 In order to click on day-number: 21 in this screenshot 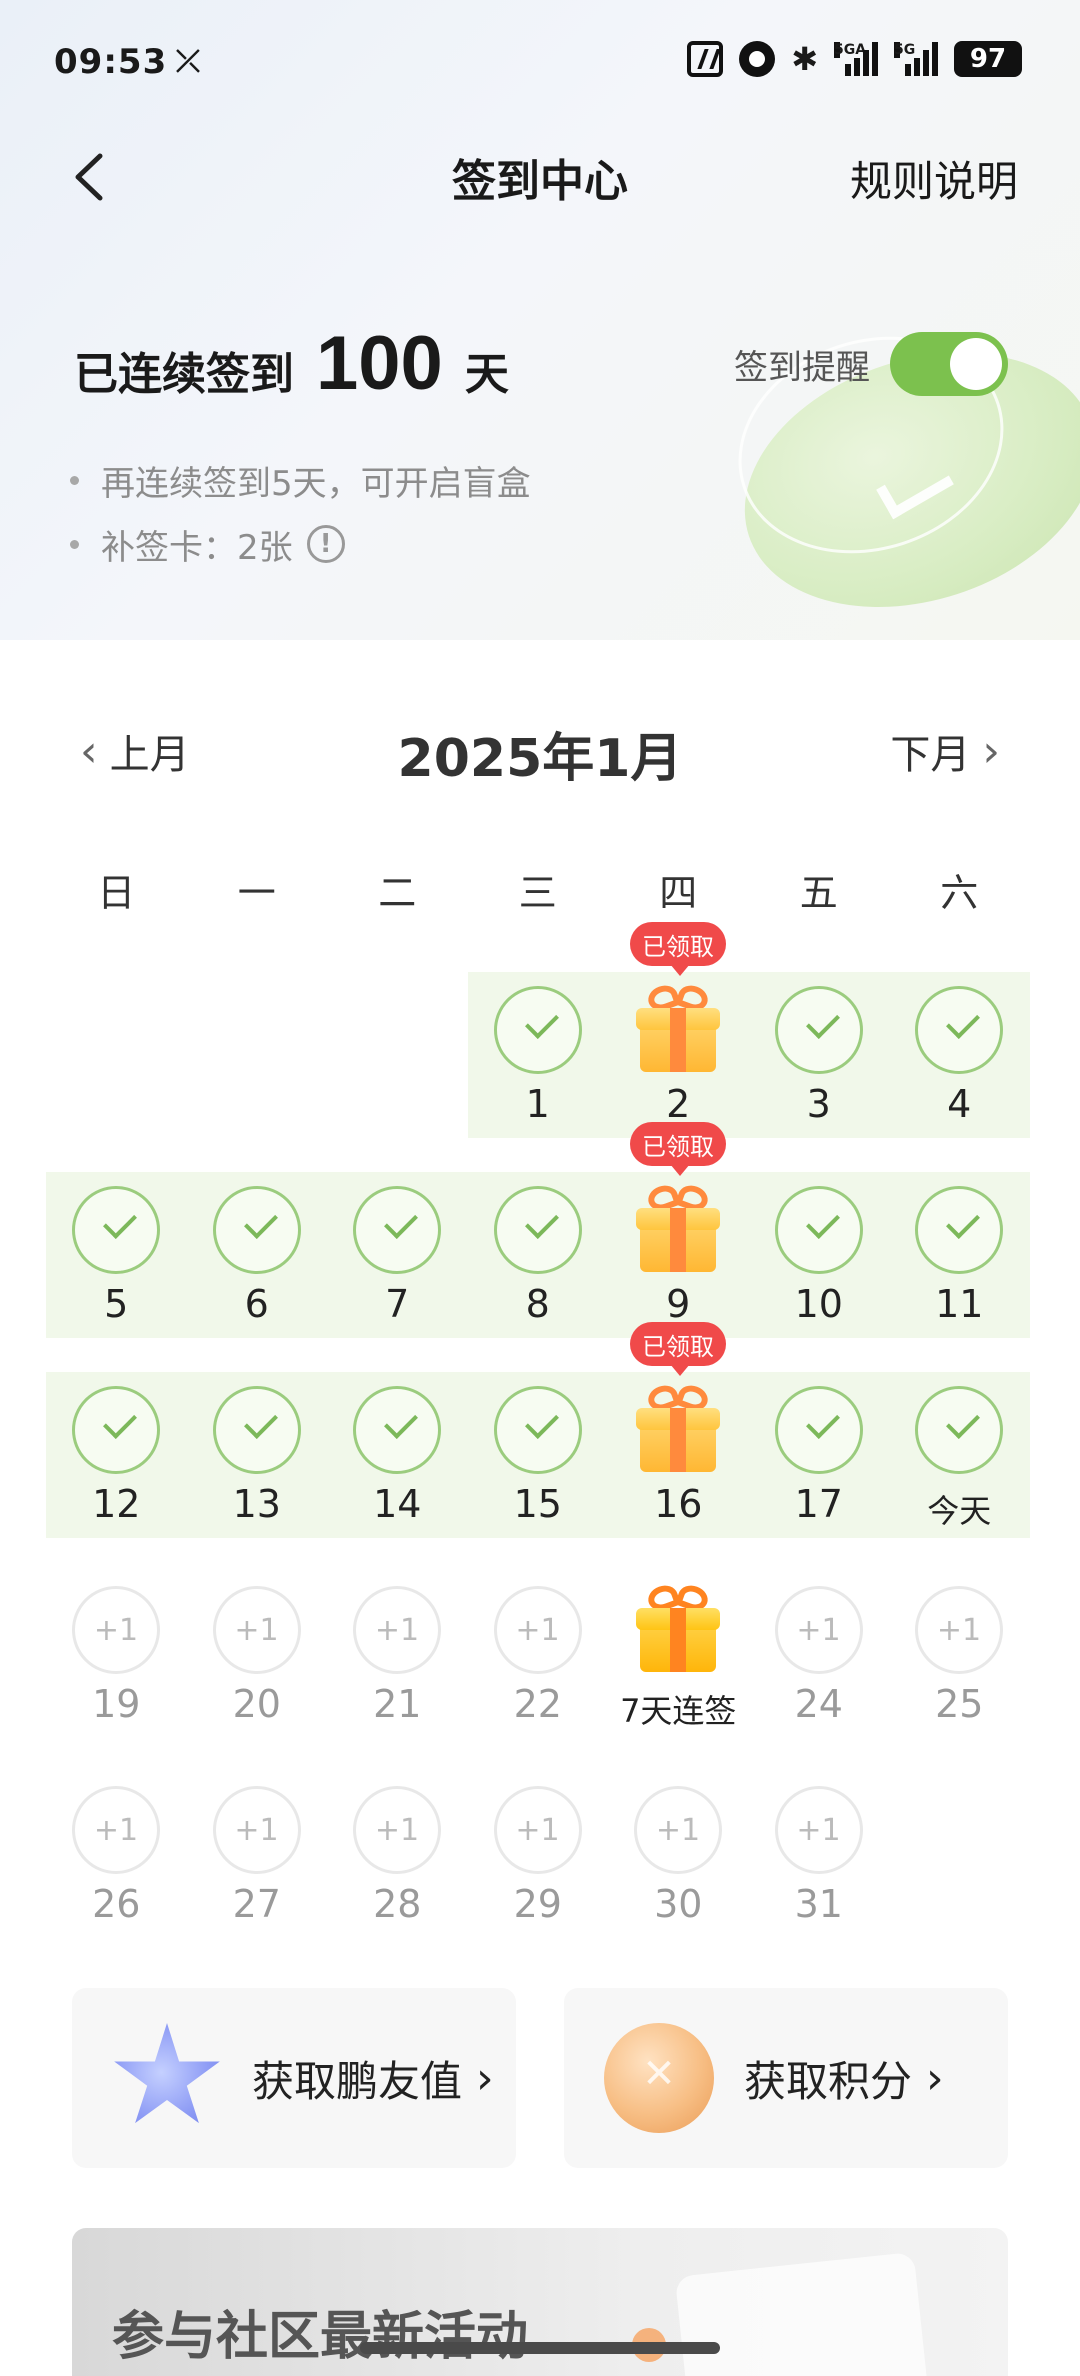, I will do `click(397, 1704)`.